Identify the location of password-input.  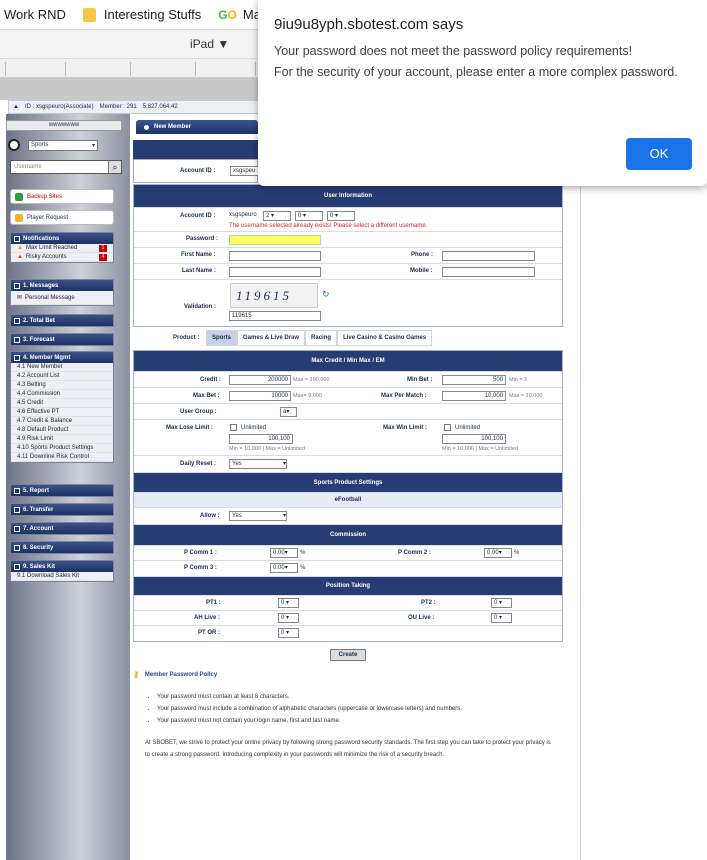
(275, 240).